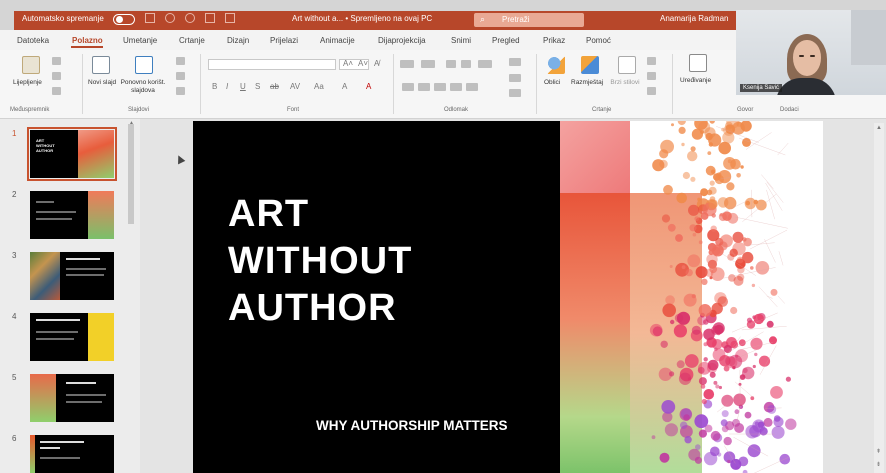 The image size is (886, 473). I want to click on autosave-toggle, so click(124, 19).